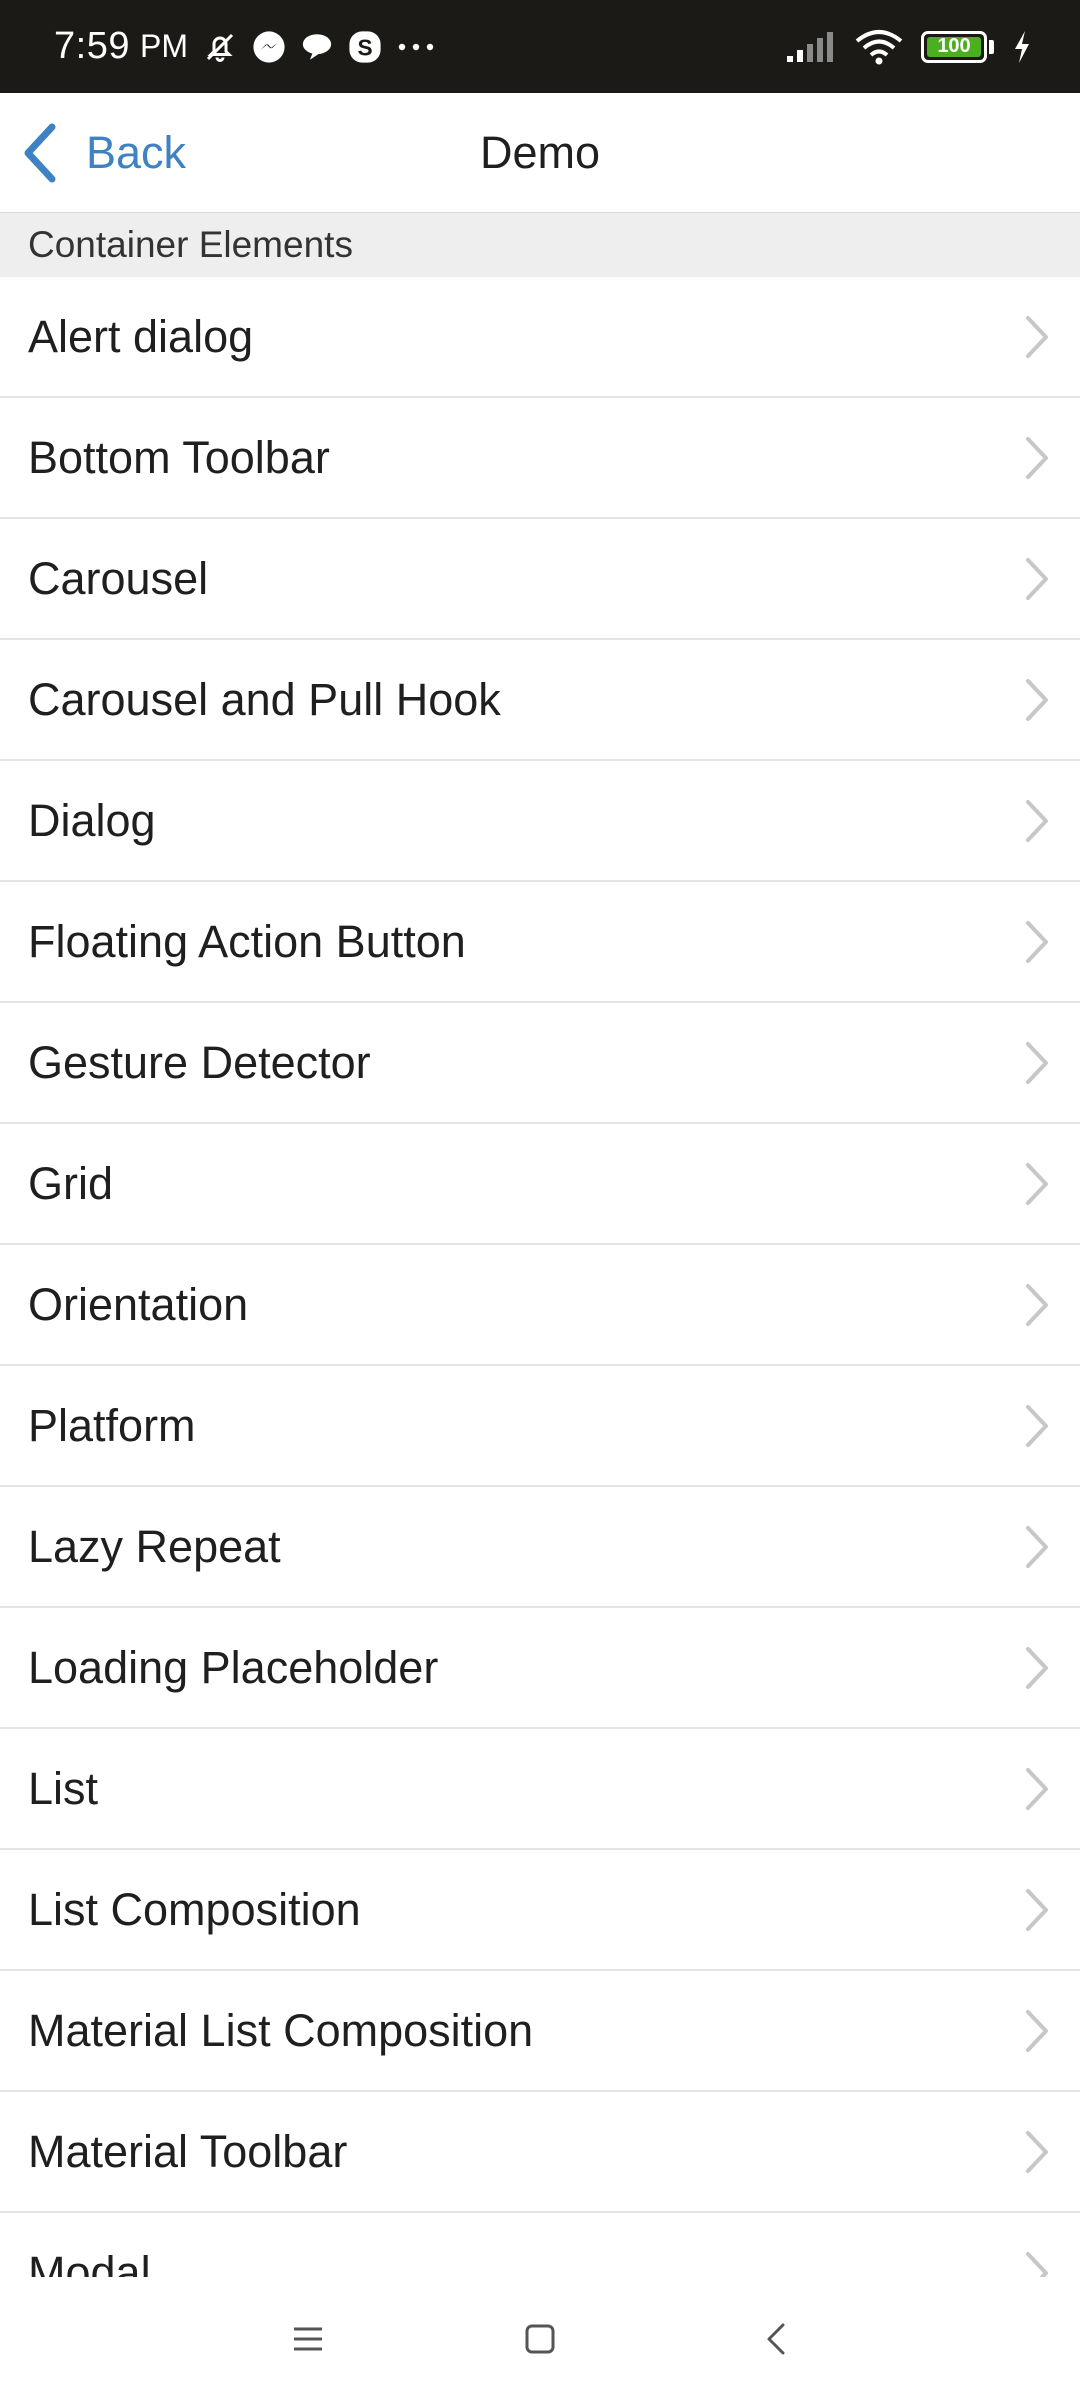 This screenshot has width=1080, height=2400. Describe the element at coordinates (540, 2245) in the screenshot. I see `list-item: Modal` at that location.